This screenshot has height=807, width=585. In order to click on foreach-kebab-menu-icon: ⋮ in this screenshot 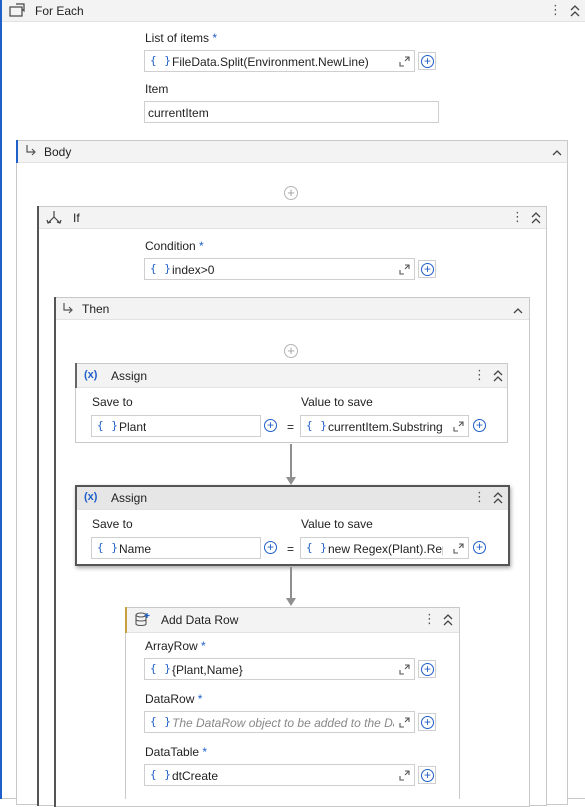, I will do `click(555, 10)`.